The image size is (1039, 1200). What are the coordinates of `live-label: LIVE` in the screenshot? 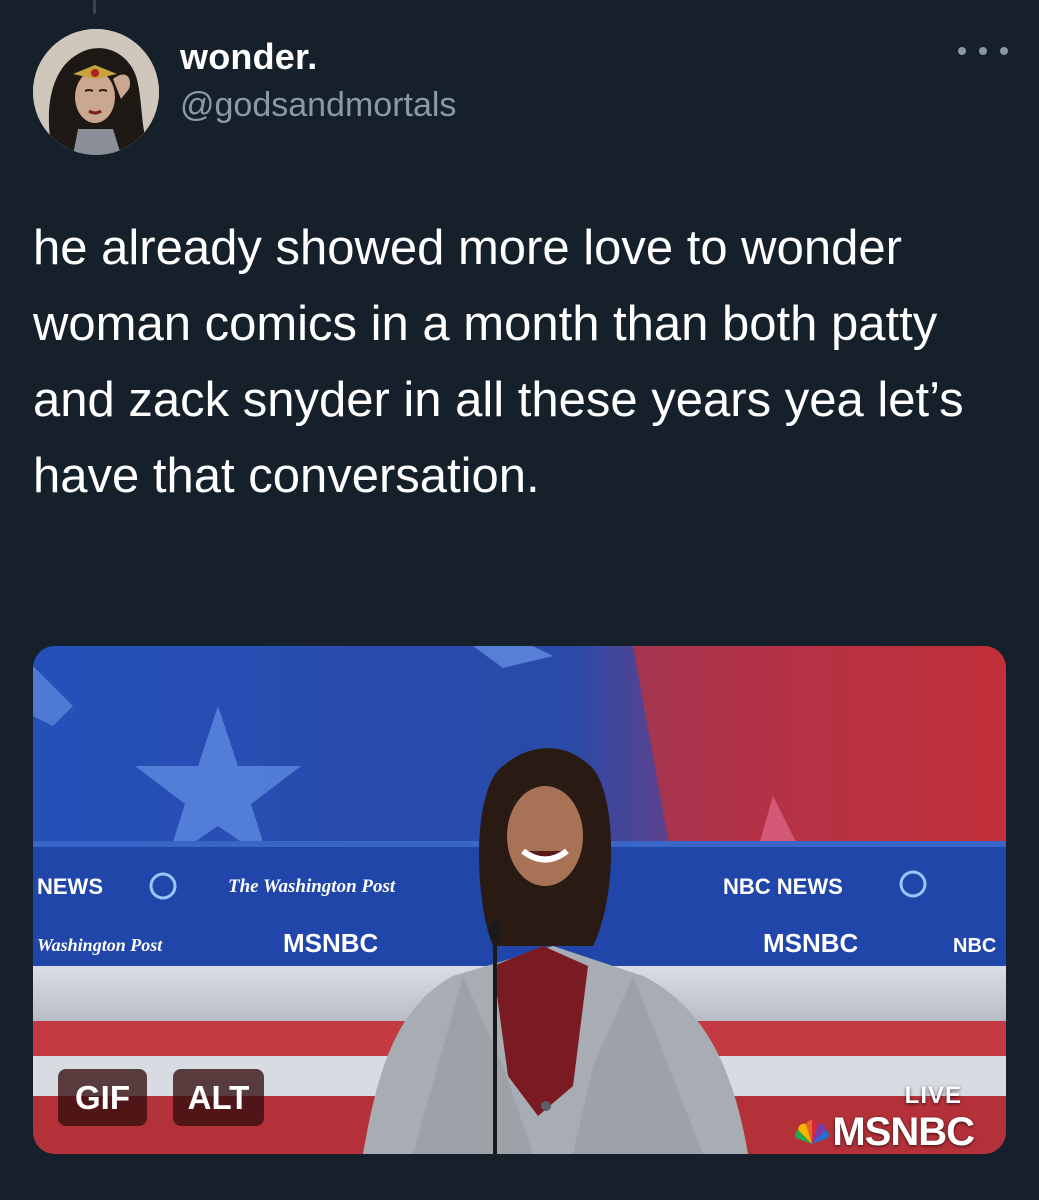 It's located at (933, 1095).